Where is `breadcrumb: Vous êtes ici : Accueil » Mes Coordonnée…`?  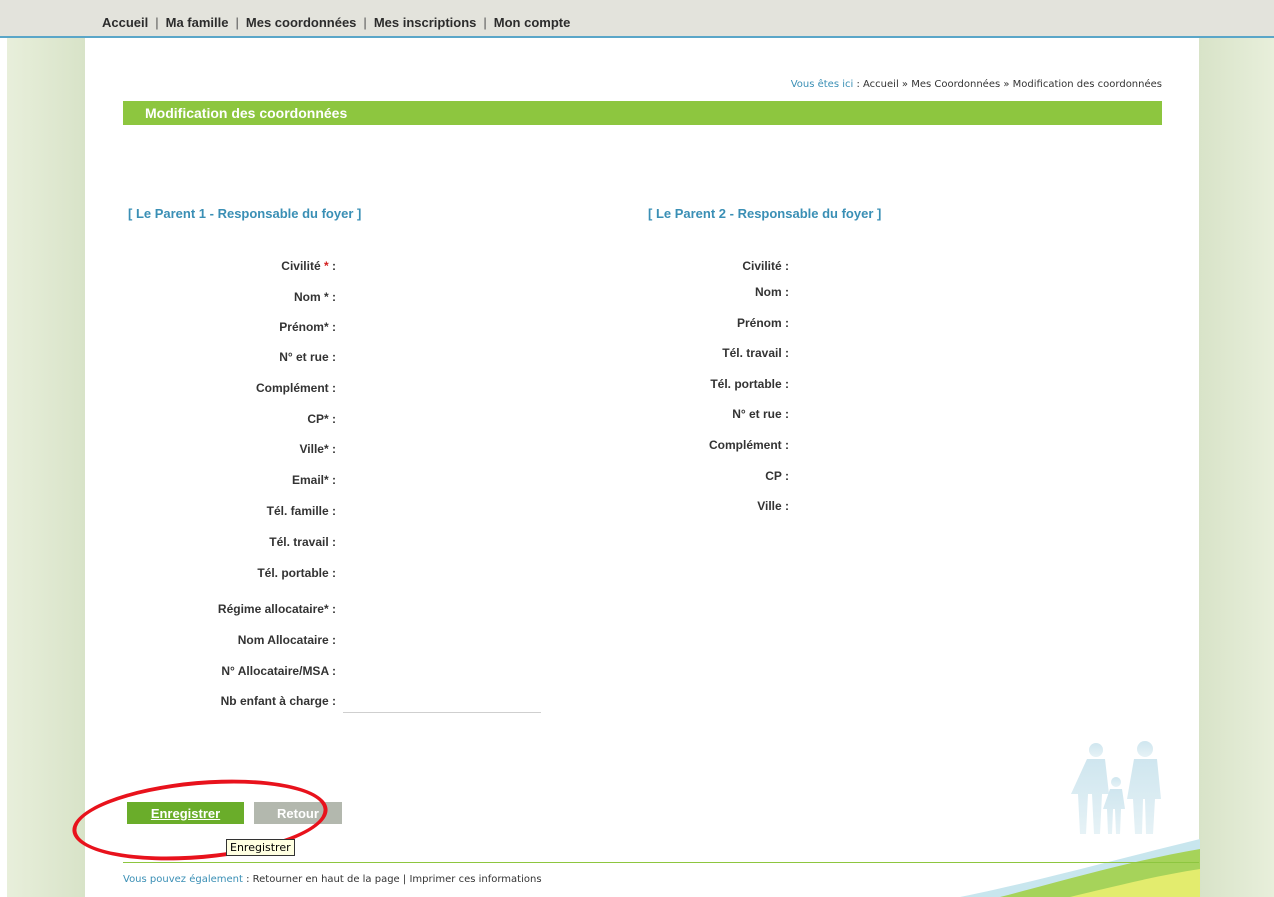 breadcrumb: Vous êtes ici : Accueil » Mes Coordonnée… is located at coordinates (976, 84).